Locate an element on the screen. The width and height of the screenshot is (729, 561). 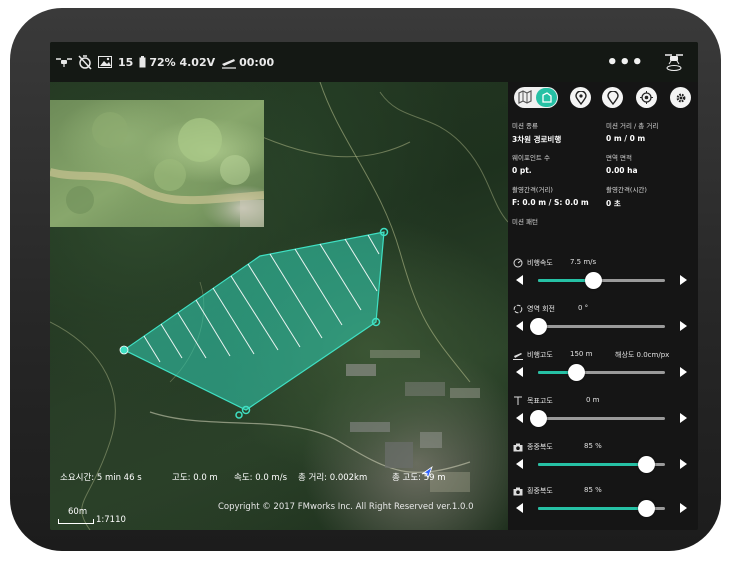
pin-icon is located at coordinates (580, 97).